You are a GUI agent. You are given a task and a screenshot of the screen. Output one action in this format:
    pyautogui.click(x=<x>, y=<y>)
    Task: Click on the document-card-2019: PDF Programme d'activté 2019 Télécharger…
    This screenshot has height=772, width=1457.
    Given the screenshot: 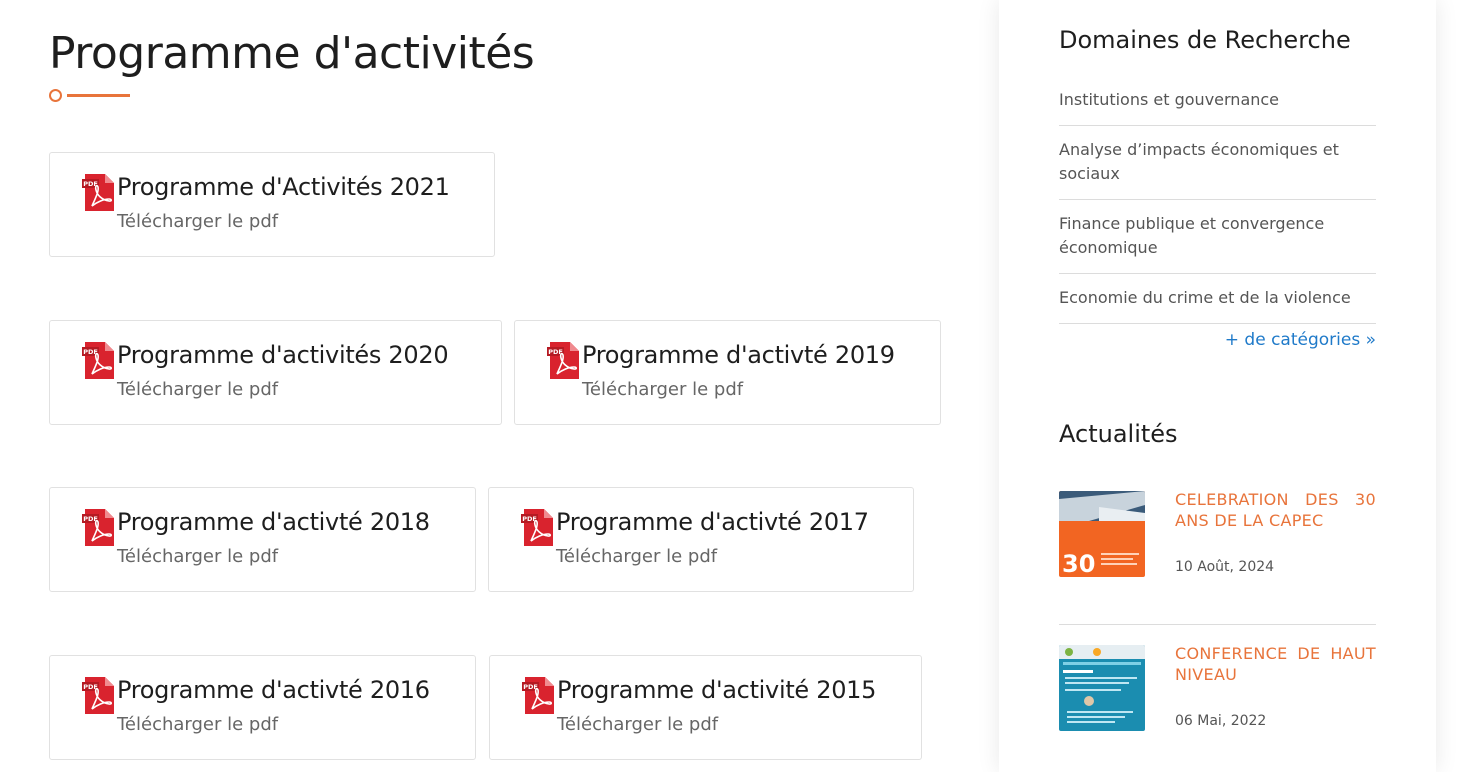 What is the action you would take?
    pyautogui.click(x=727, y=372)
    